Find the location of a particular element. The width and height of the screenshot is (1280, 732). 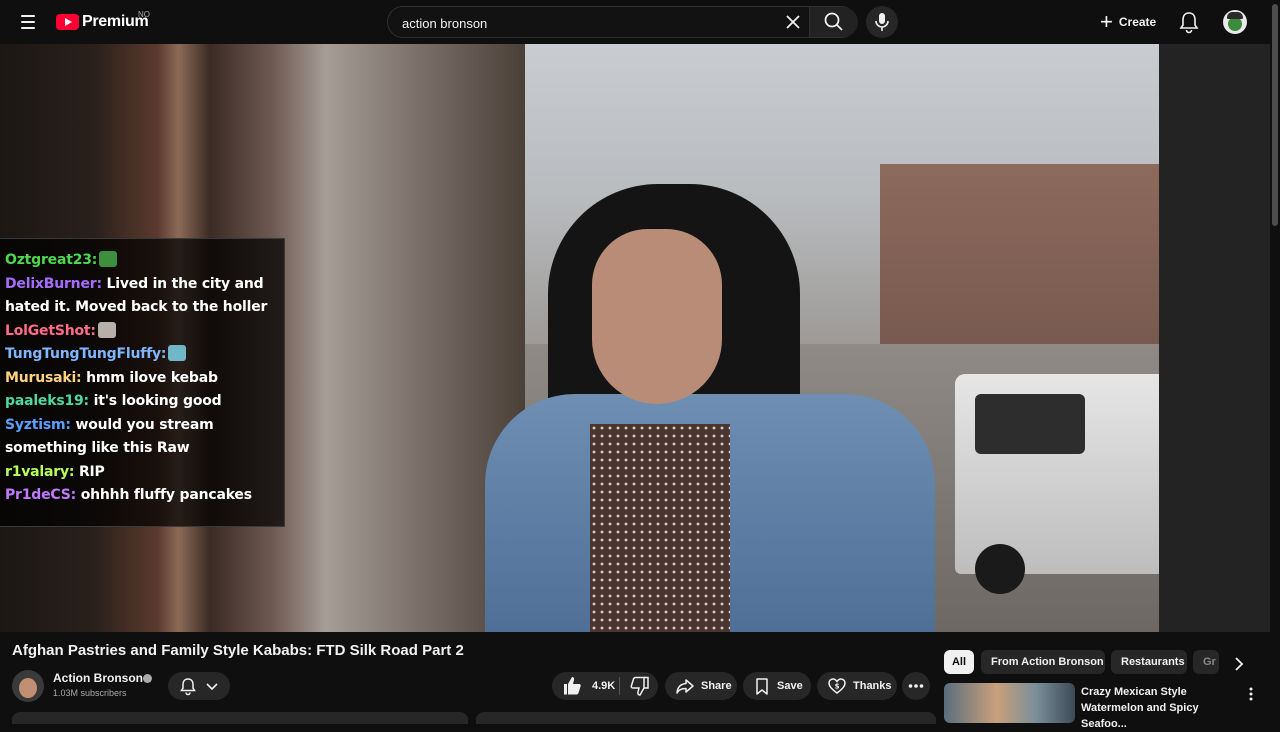

chat-text: hmm ilove kebab is located at coordinates (149, 377).